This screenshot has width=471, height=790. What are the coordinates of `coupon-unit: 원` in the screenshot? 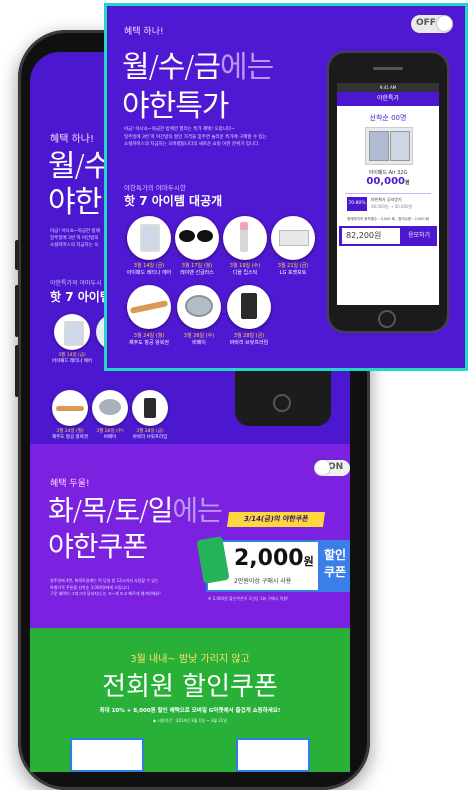 It's located at (308, 561).